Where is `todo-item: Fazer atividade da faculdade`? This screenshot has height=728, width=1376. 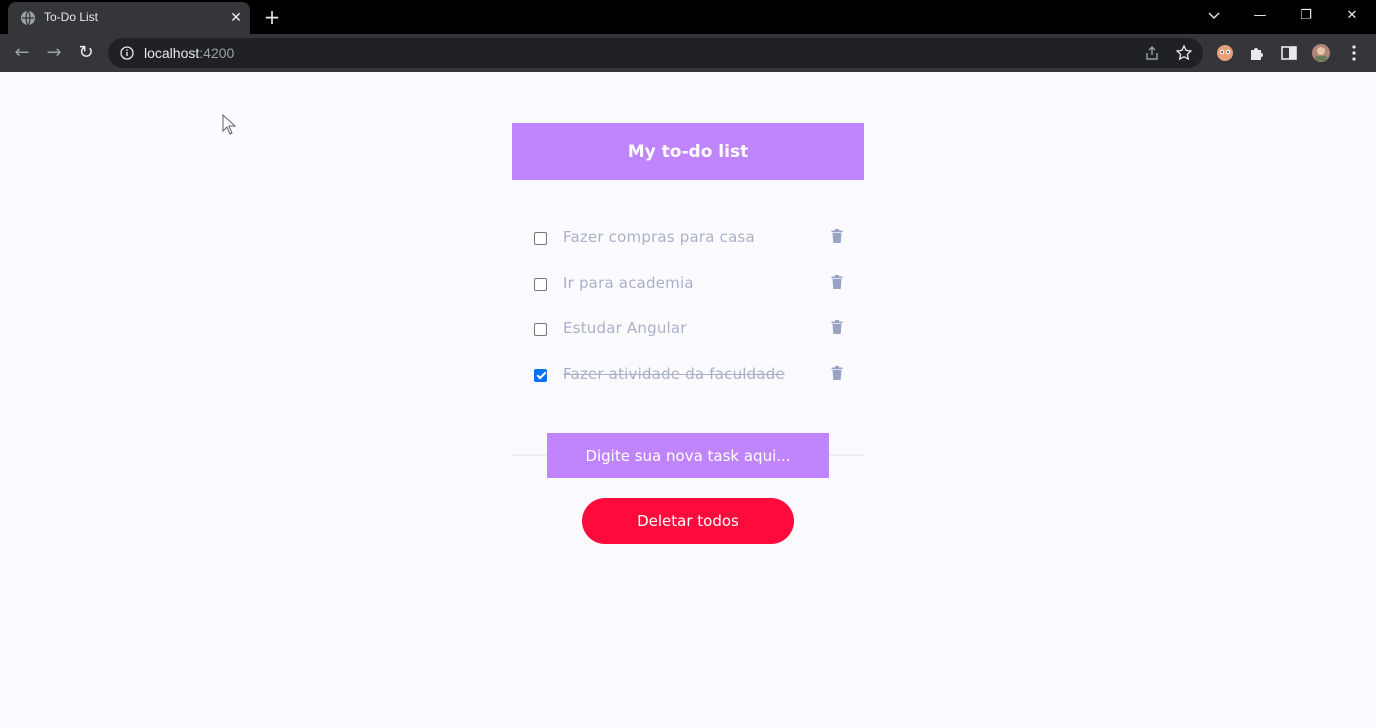 todo-item: Fazer atividade da faculdade is located at coordinates (690, 382).